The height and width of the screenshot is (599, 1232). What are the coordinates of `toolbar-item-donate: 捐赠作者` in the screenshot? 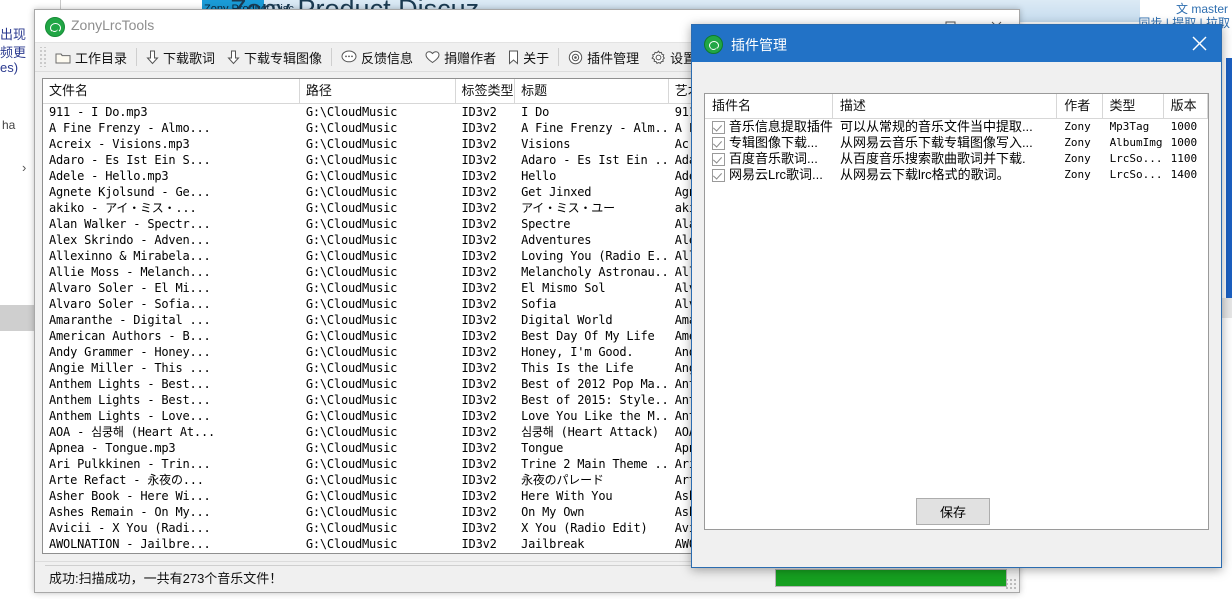 It's located at (460, 57).